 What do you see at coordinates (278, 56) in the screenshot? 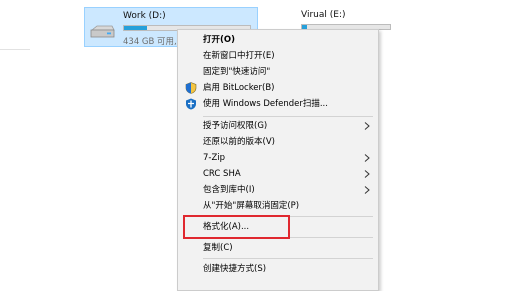
I see `menu-item-open-new-window: 在新窗口中打开(E)` at bounding box center [278, 56].